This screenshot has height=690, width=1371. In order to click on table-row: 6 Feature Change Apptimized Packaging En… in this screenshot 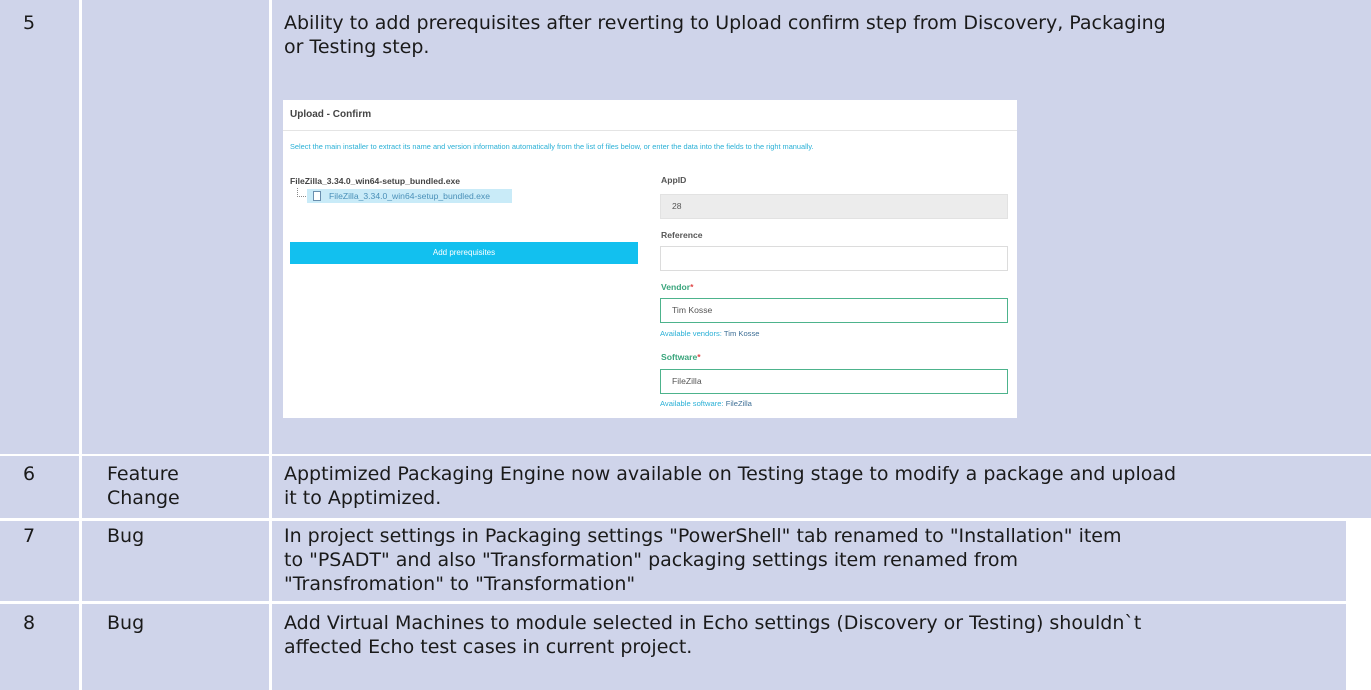, I will do `click(685, 487)`.